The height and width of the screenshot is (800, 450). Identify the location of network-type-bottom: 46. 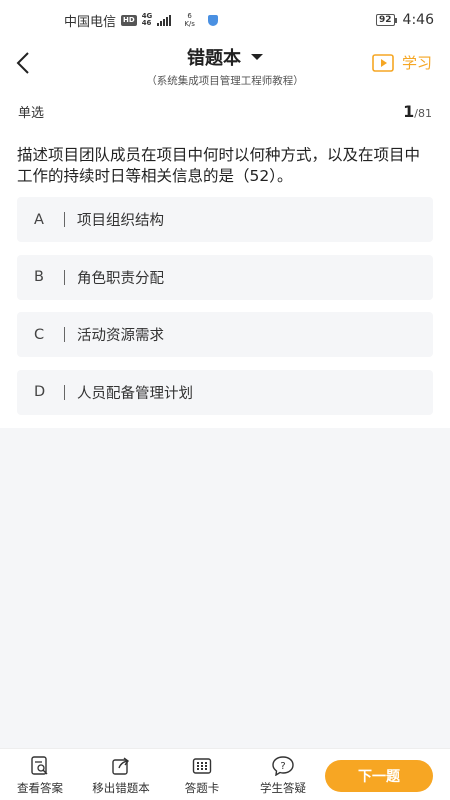
(146, 23).